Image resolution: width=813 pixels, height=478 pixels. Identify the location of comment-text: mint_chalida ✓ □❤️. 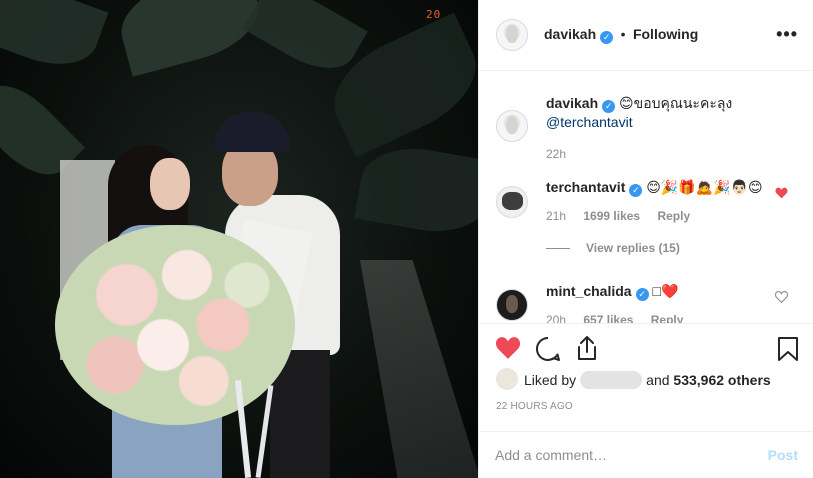
(661, 291).